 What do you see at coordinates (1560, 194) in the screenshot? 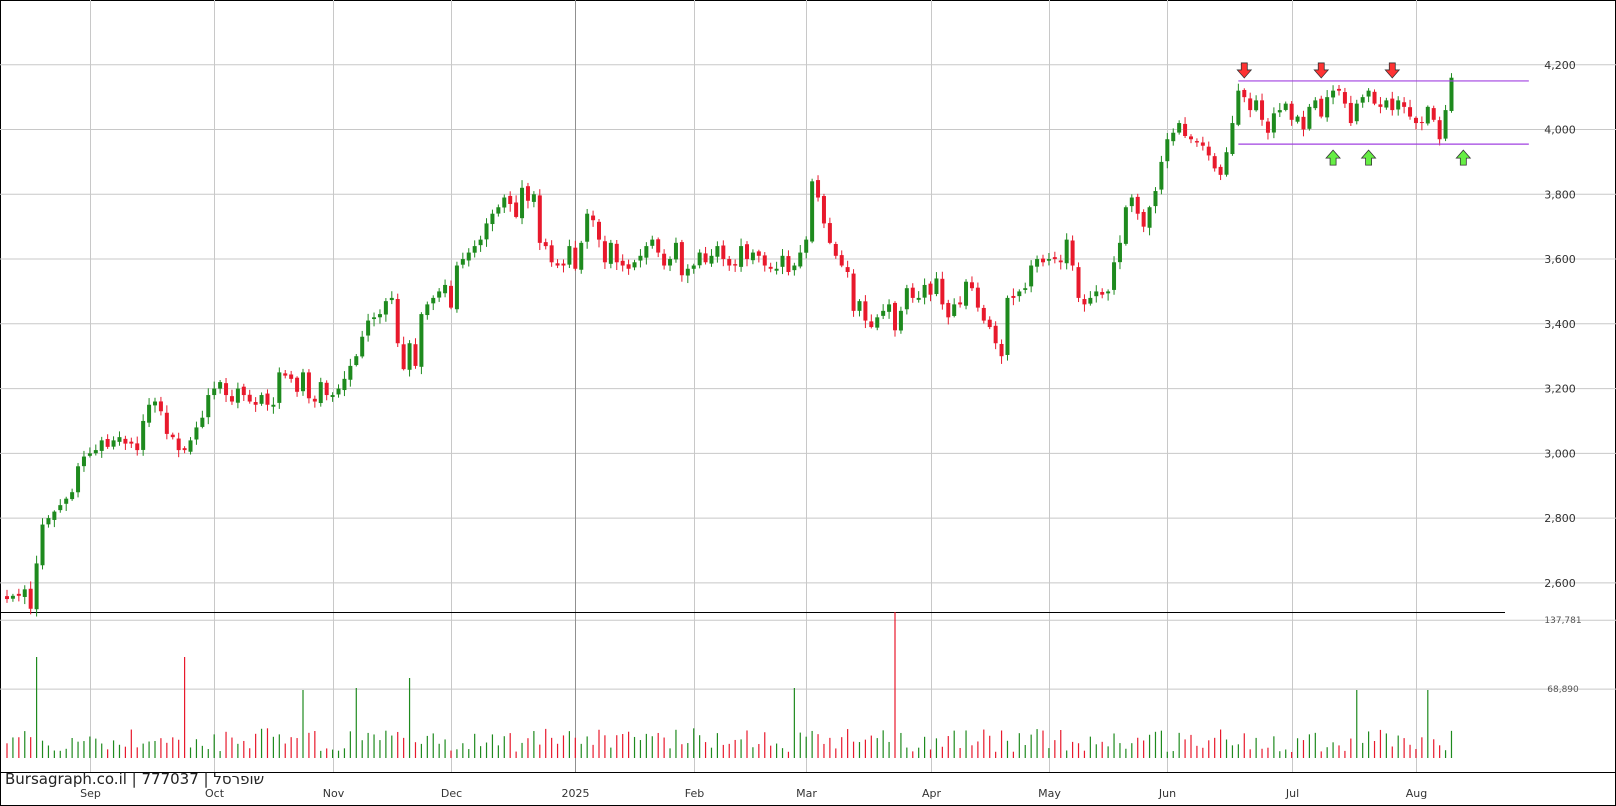
I see `price-tick-label: 3,800` at bounding box center [1560, 194].